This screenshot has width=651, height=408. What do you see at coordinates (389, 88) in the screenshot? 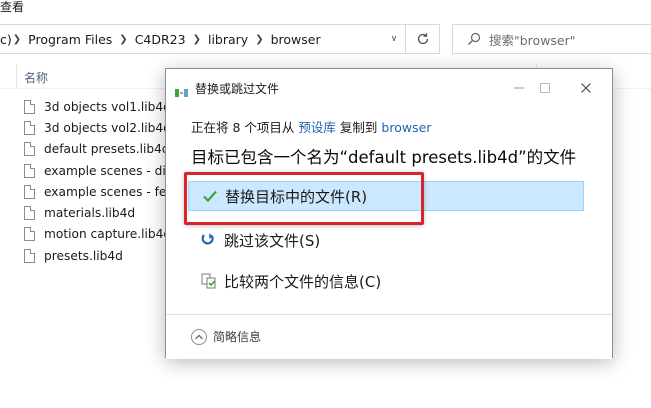
I see `dialog-titlebar: 替换或跳过文件` at bounding box center [389, 88].